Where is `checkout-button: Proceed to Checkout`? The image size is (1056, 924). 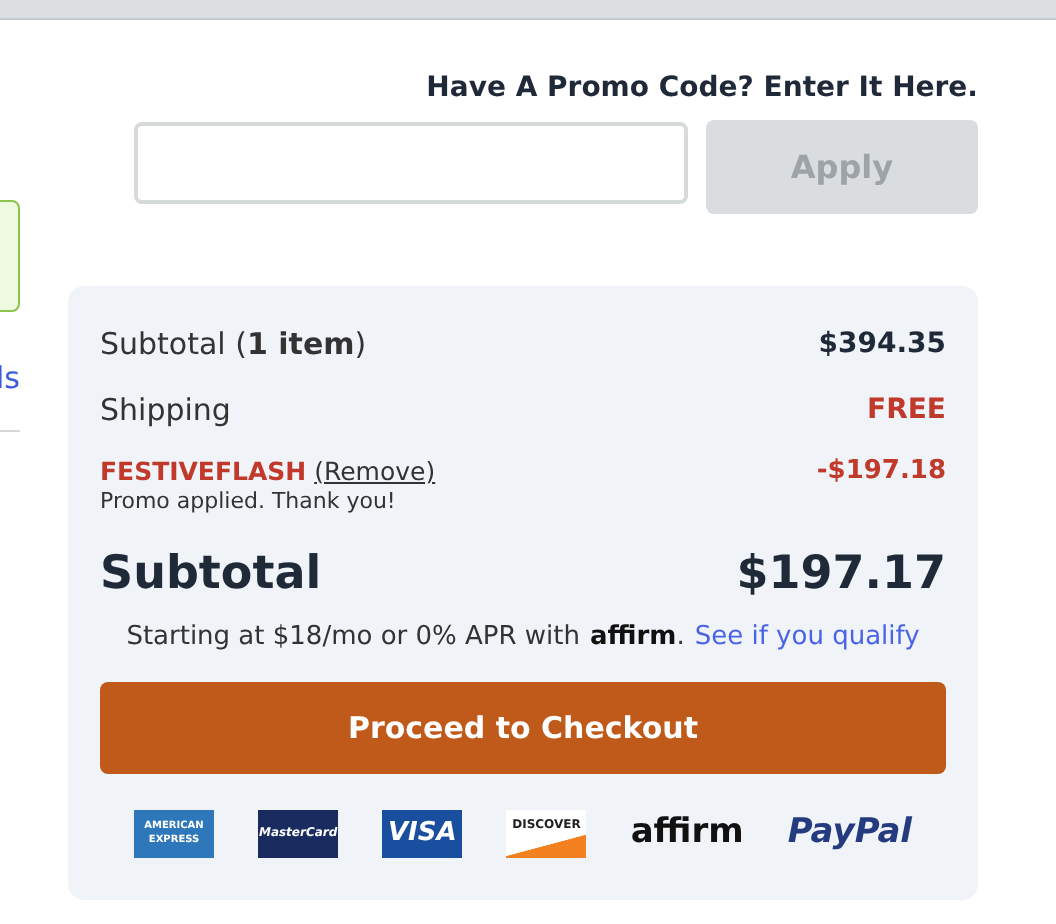
checkout-button: Proceed to Checkout is located at coordinates (523, 728).